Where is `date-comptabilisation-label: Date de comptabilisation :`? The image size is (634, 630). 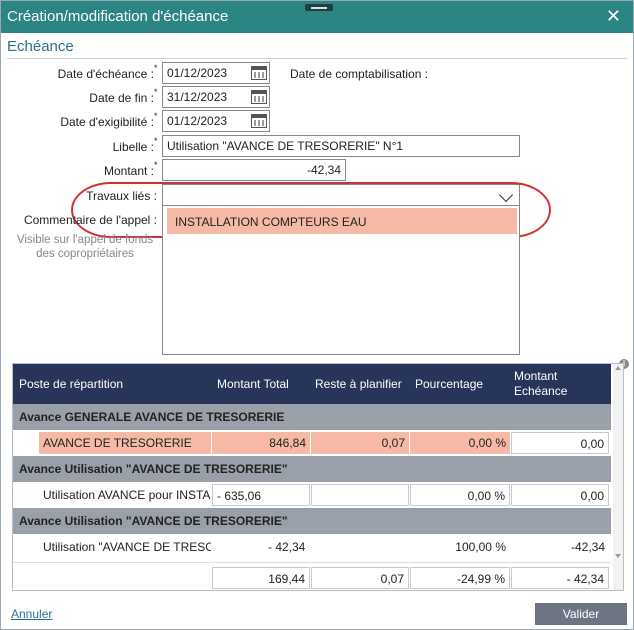 date-comptabilisation-label: Date de comptabilisation : is located at coordinates (359, 74).